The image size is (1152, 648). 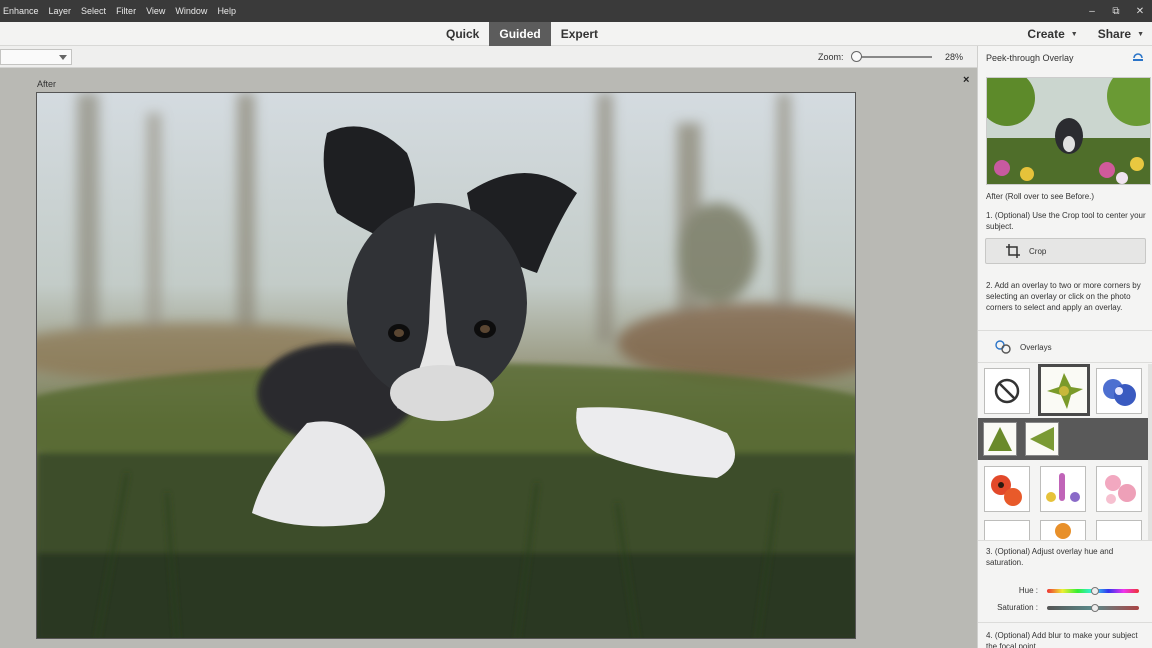 I want to click on menu-window: Window, so click(x=193, y=11).